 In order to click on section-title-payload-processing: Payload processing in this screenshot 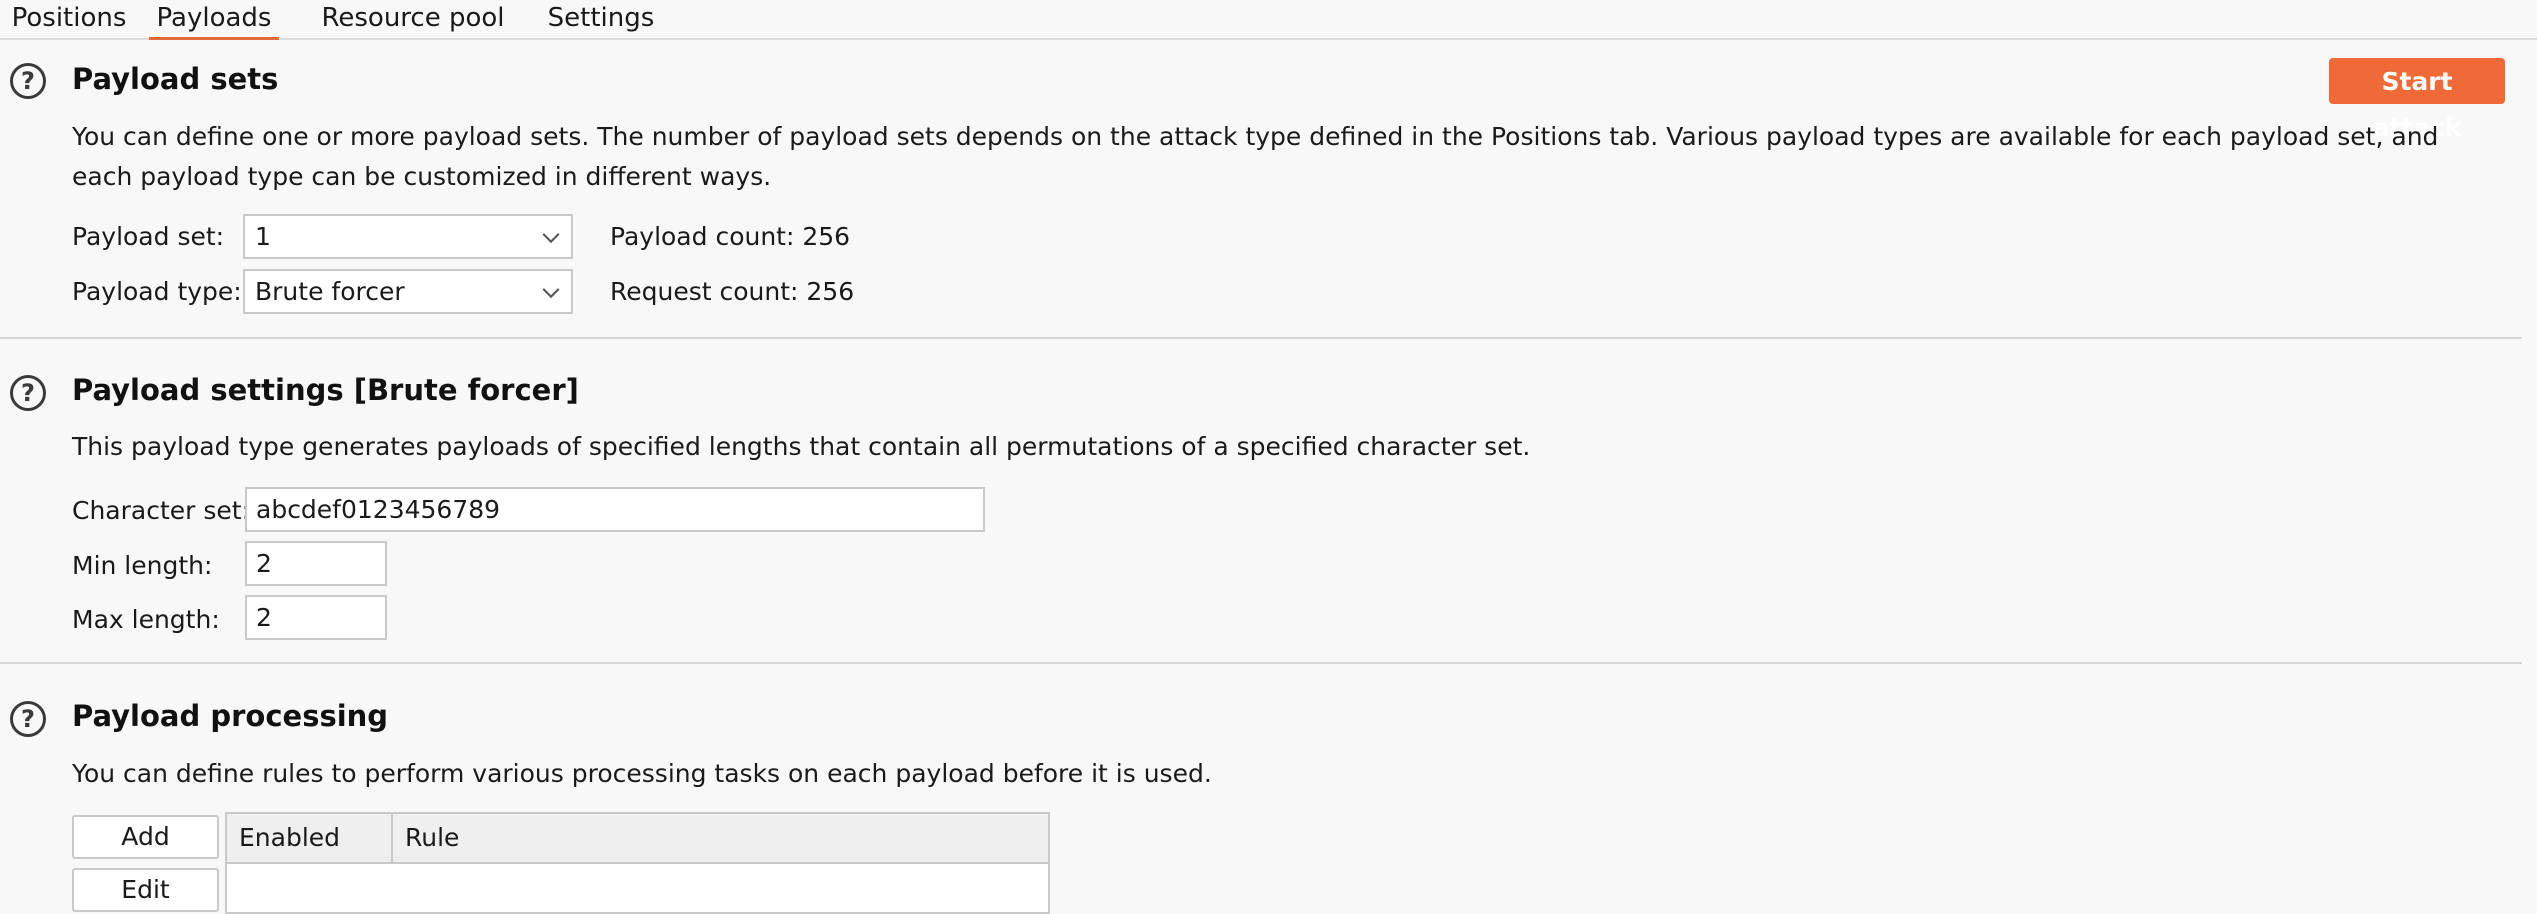, I will do `click(230, 716)`.